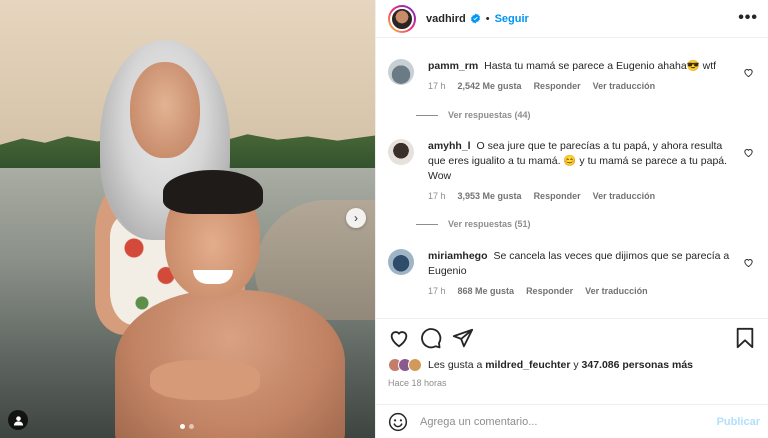 This screenshot has width=768, height=438. Describe the element at coordinates (490, 86) in the screenshot. I see `comment-likes: 2,542 Me gusta` at that location.